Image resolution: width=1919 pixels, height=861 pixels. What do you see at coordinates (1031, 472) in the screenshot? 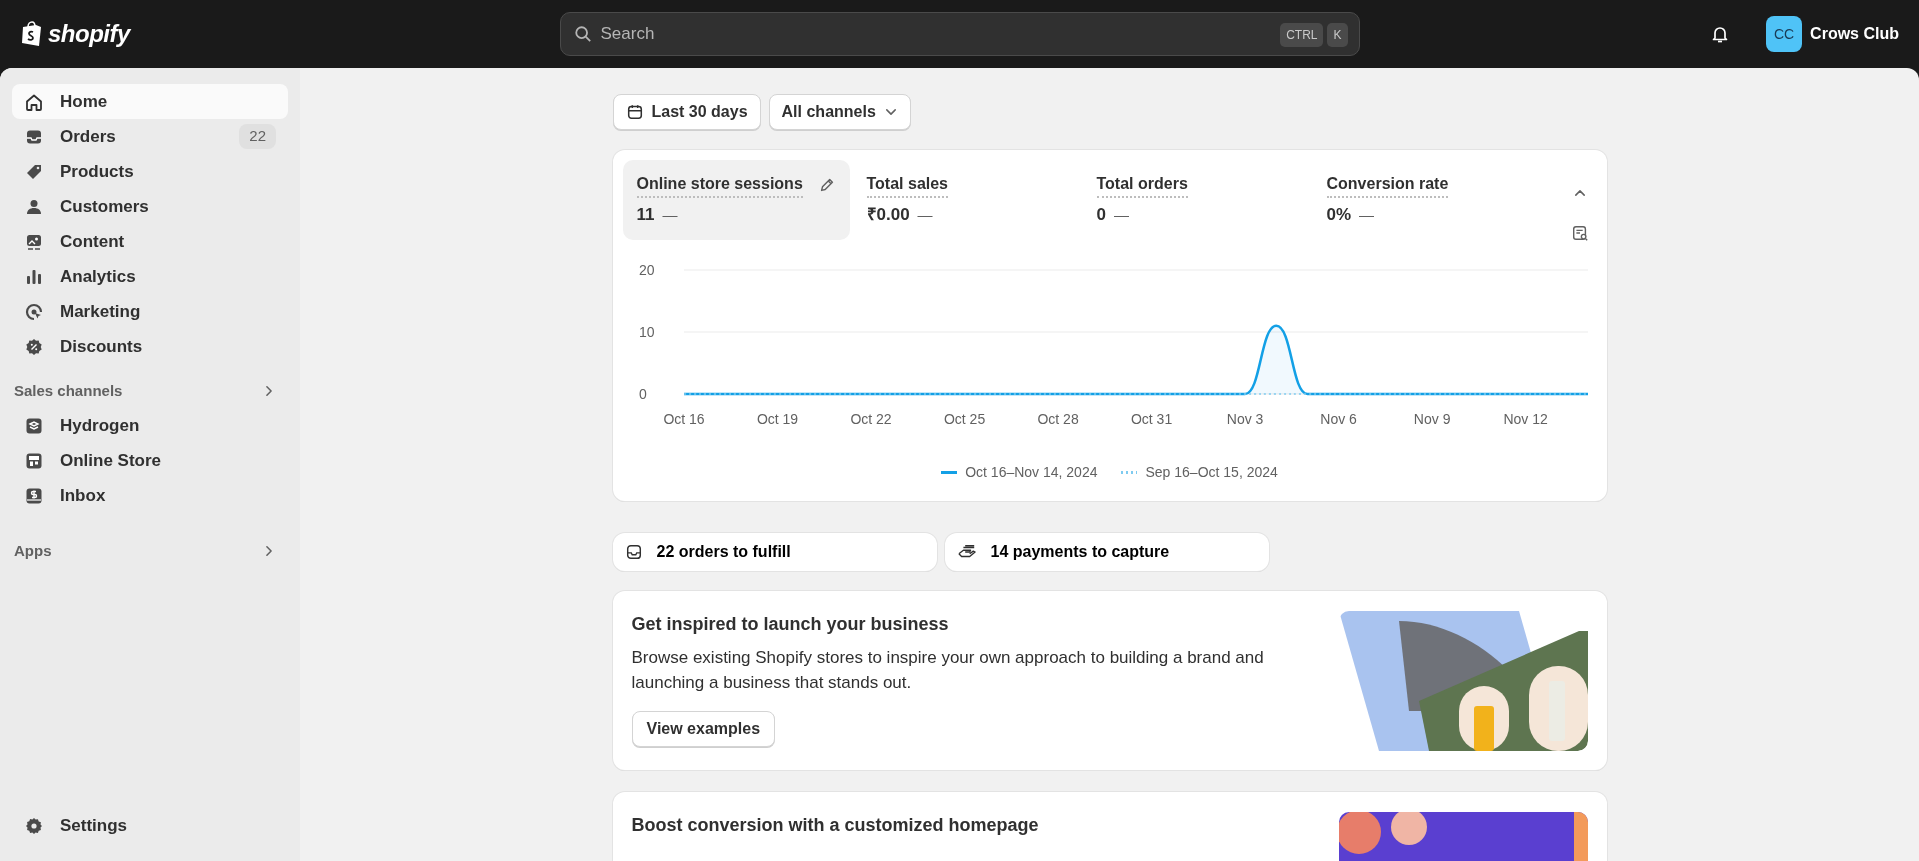
I see `legend-label: Oct 16–Nov 14, 2024` at bounding box center [1031, 472].